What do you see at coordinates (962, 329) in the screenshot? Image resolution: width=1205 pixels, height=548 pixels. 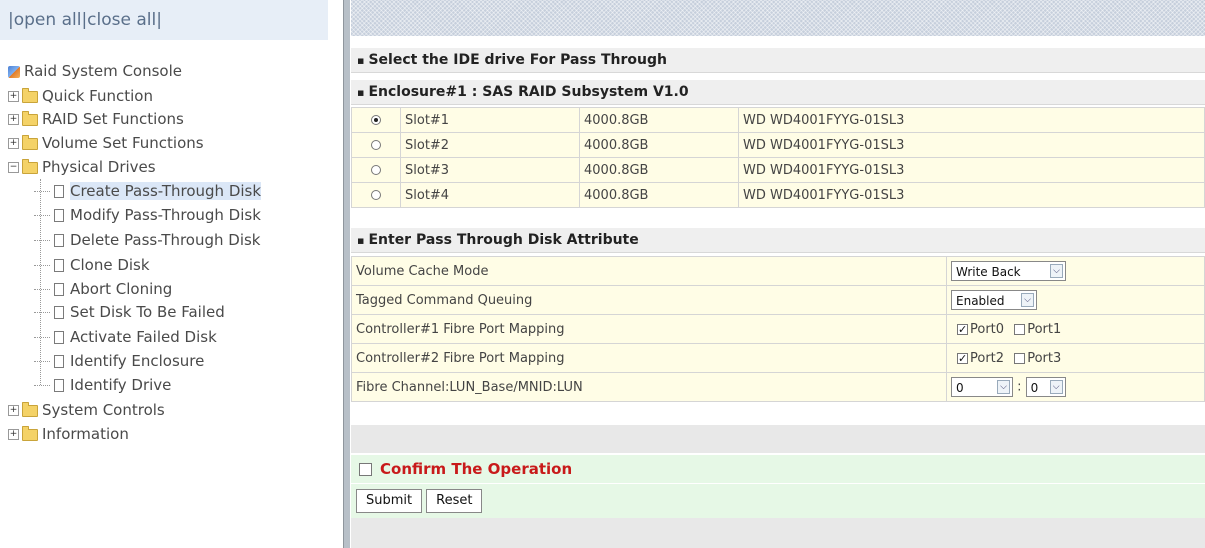 I see `port0-checkbox: ✓` at bounding box center [962, 329].